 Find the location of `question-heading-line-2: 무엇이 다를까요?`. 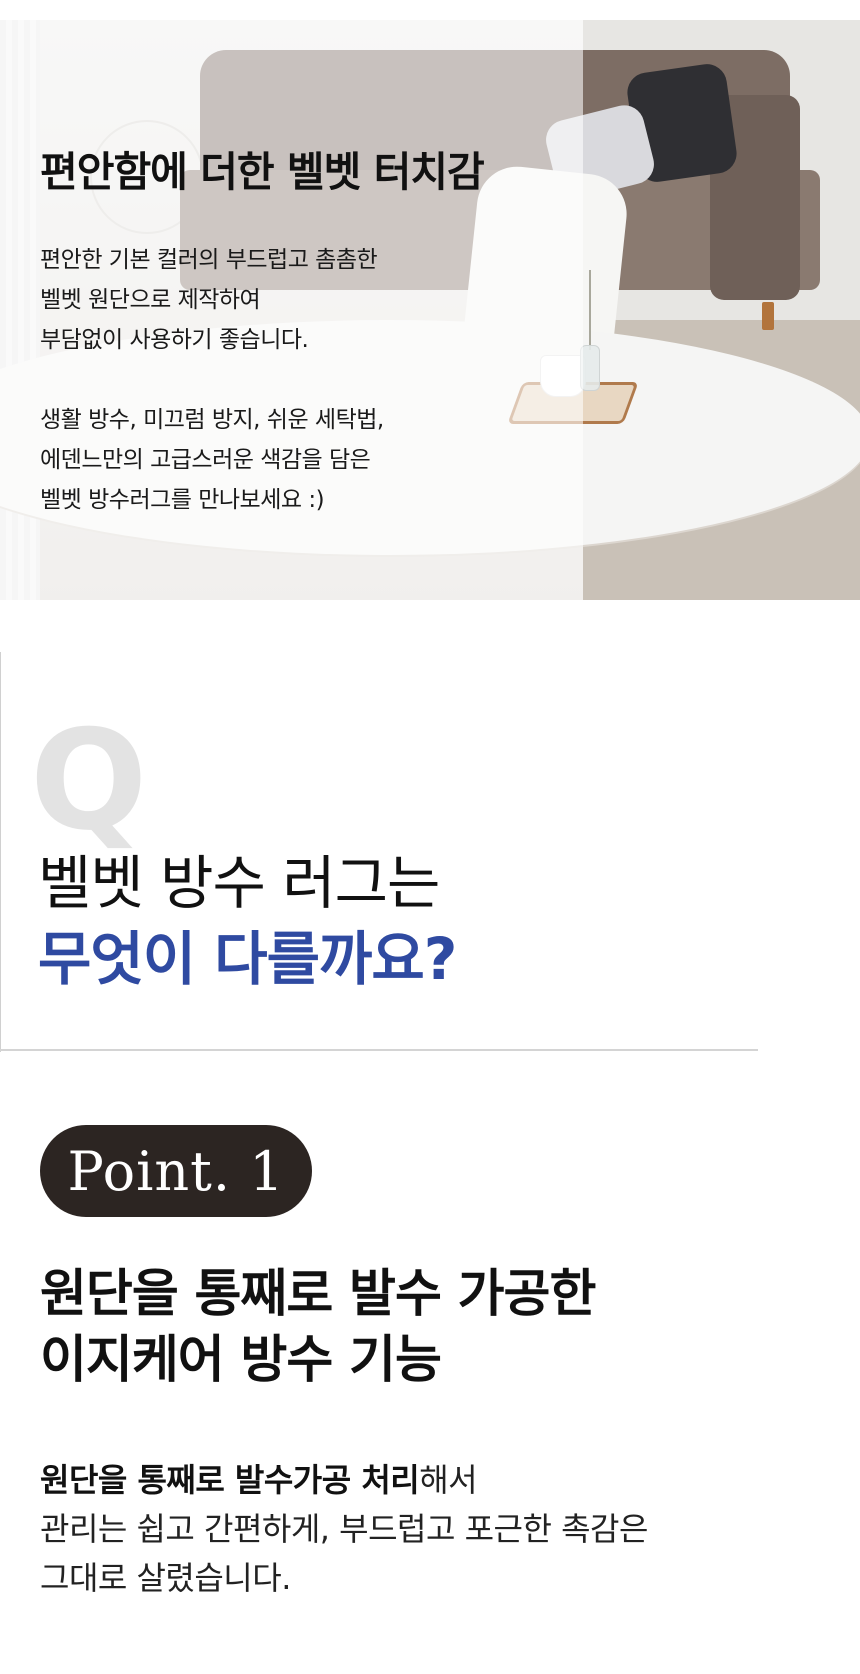

question-heading-line-2: 무엇이 다를까요? is located at coordinates (247, 959).